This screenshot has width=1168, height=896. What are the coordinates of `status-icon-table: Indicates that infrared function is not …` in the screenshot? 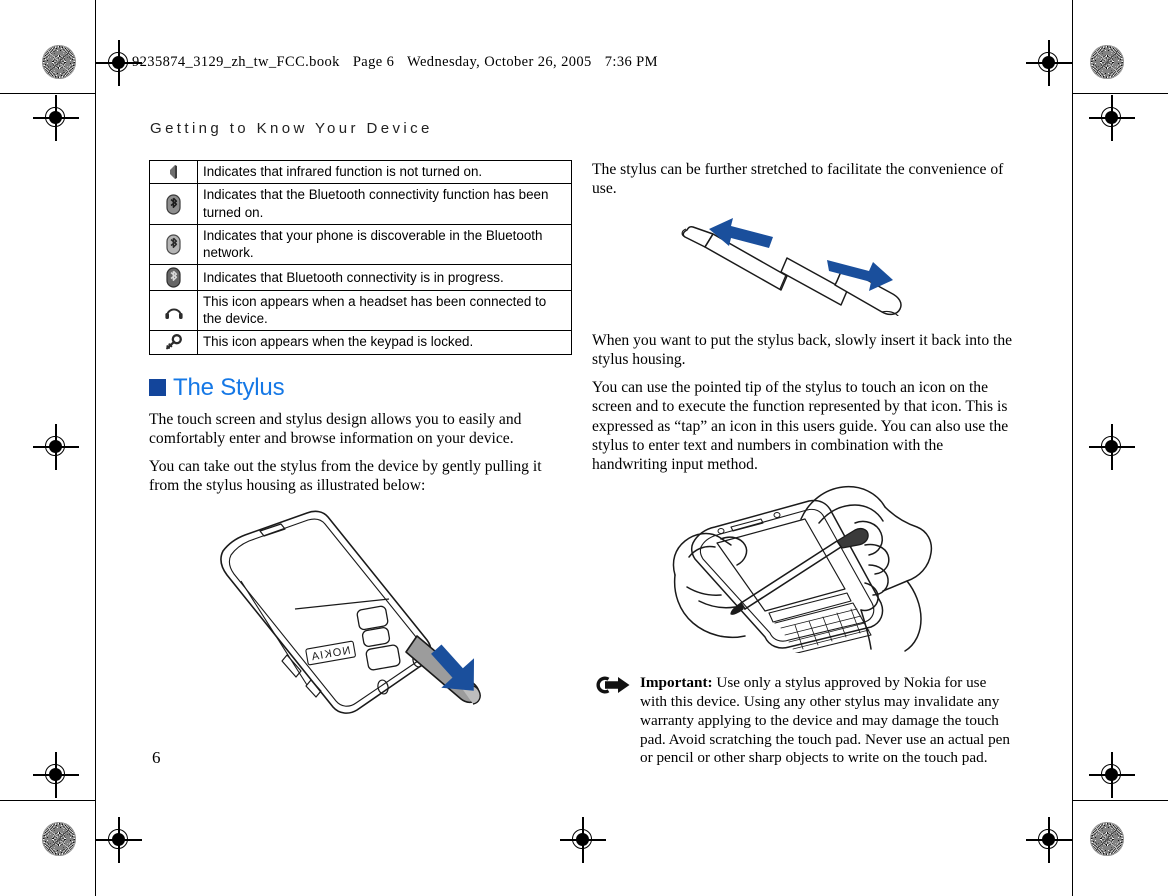 It's located at (360, 257).